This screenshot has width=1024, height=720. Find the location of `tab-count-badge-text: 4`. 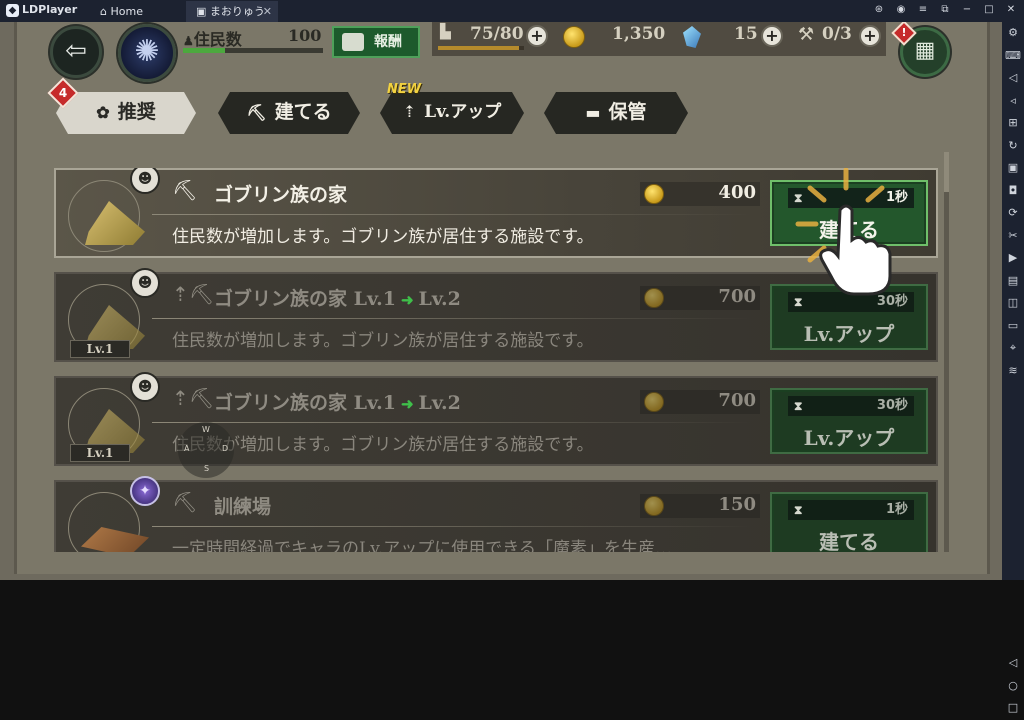

tab-count-badge-text: 4 is located at coordinates (63, 93).